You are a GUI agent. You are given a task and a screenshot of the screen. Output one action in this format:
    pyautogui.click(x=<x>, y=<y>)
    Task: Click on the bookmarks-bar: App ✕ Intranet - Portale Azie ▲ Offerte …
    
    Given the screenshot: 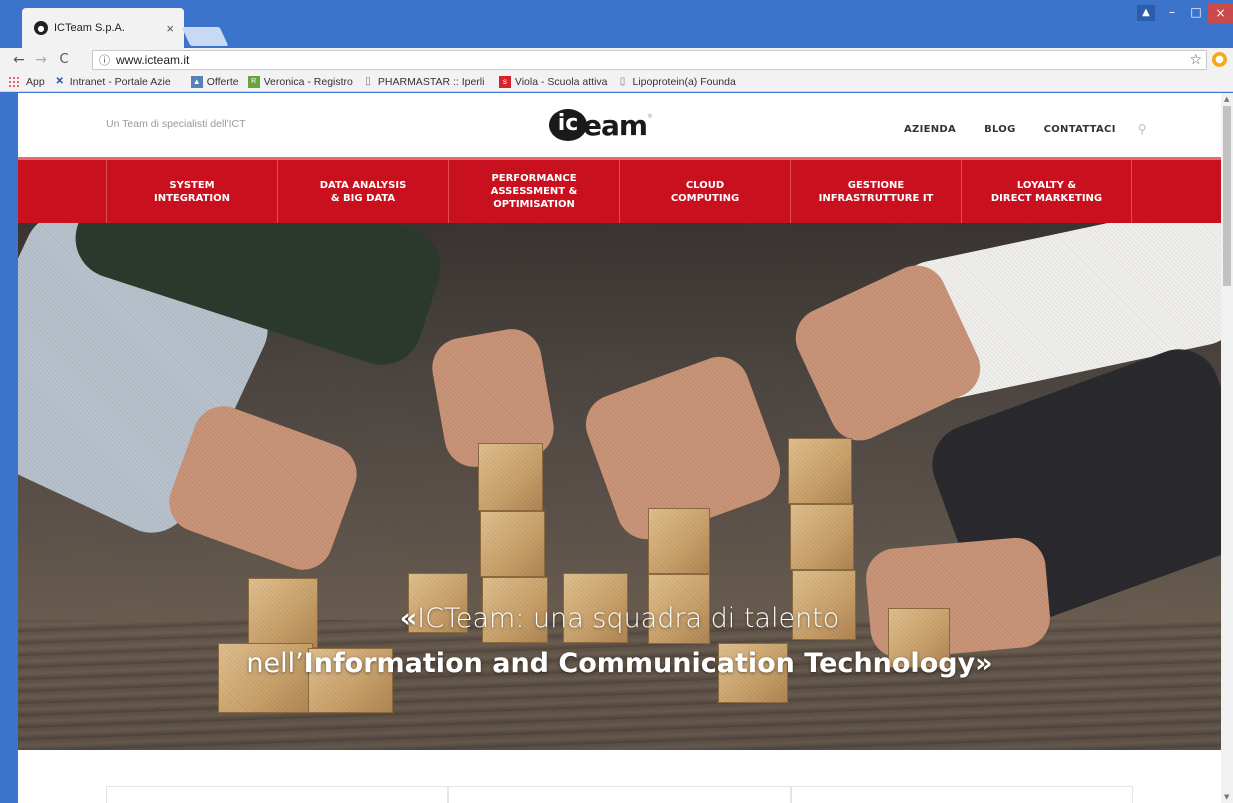 What is the action you would take?
    pyautogui.click(x=616, y=82)
    